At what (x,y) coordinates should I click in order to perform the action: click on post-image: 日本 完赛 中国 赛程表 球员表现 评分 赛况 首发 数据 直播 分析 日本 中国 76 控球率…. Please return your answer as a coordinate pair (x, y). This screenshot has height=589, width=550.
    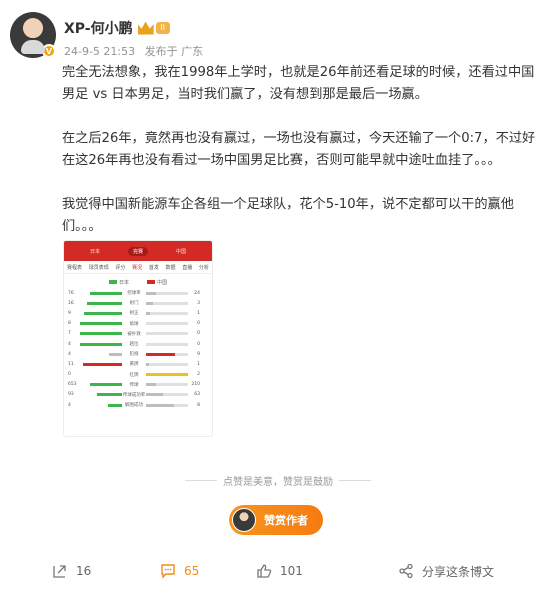
    Looking at the image, I should click on (138, 338).